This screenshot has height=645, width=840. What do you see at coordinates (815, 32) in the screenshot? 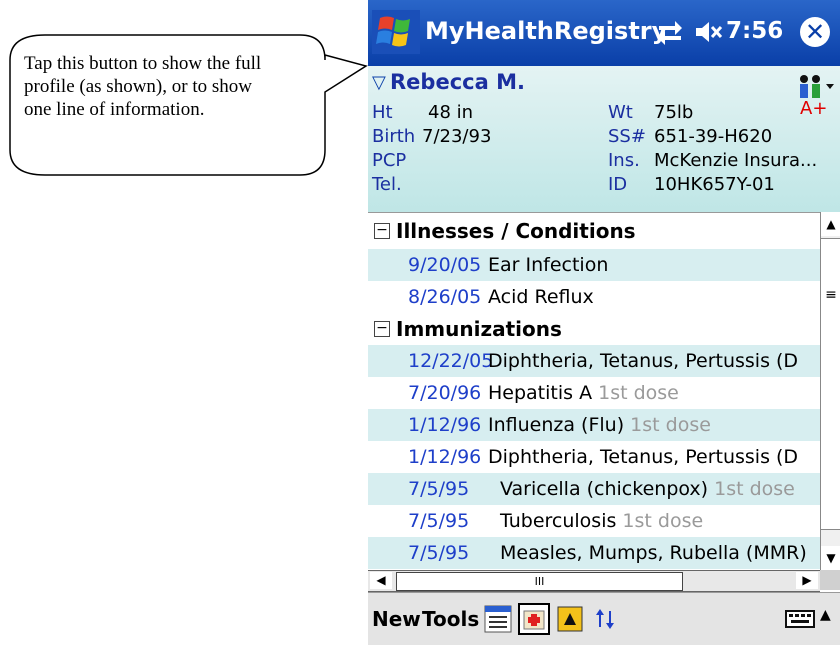
I see `close-button: ✕` at bounding box center [815, 32].